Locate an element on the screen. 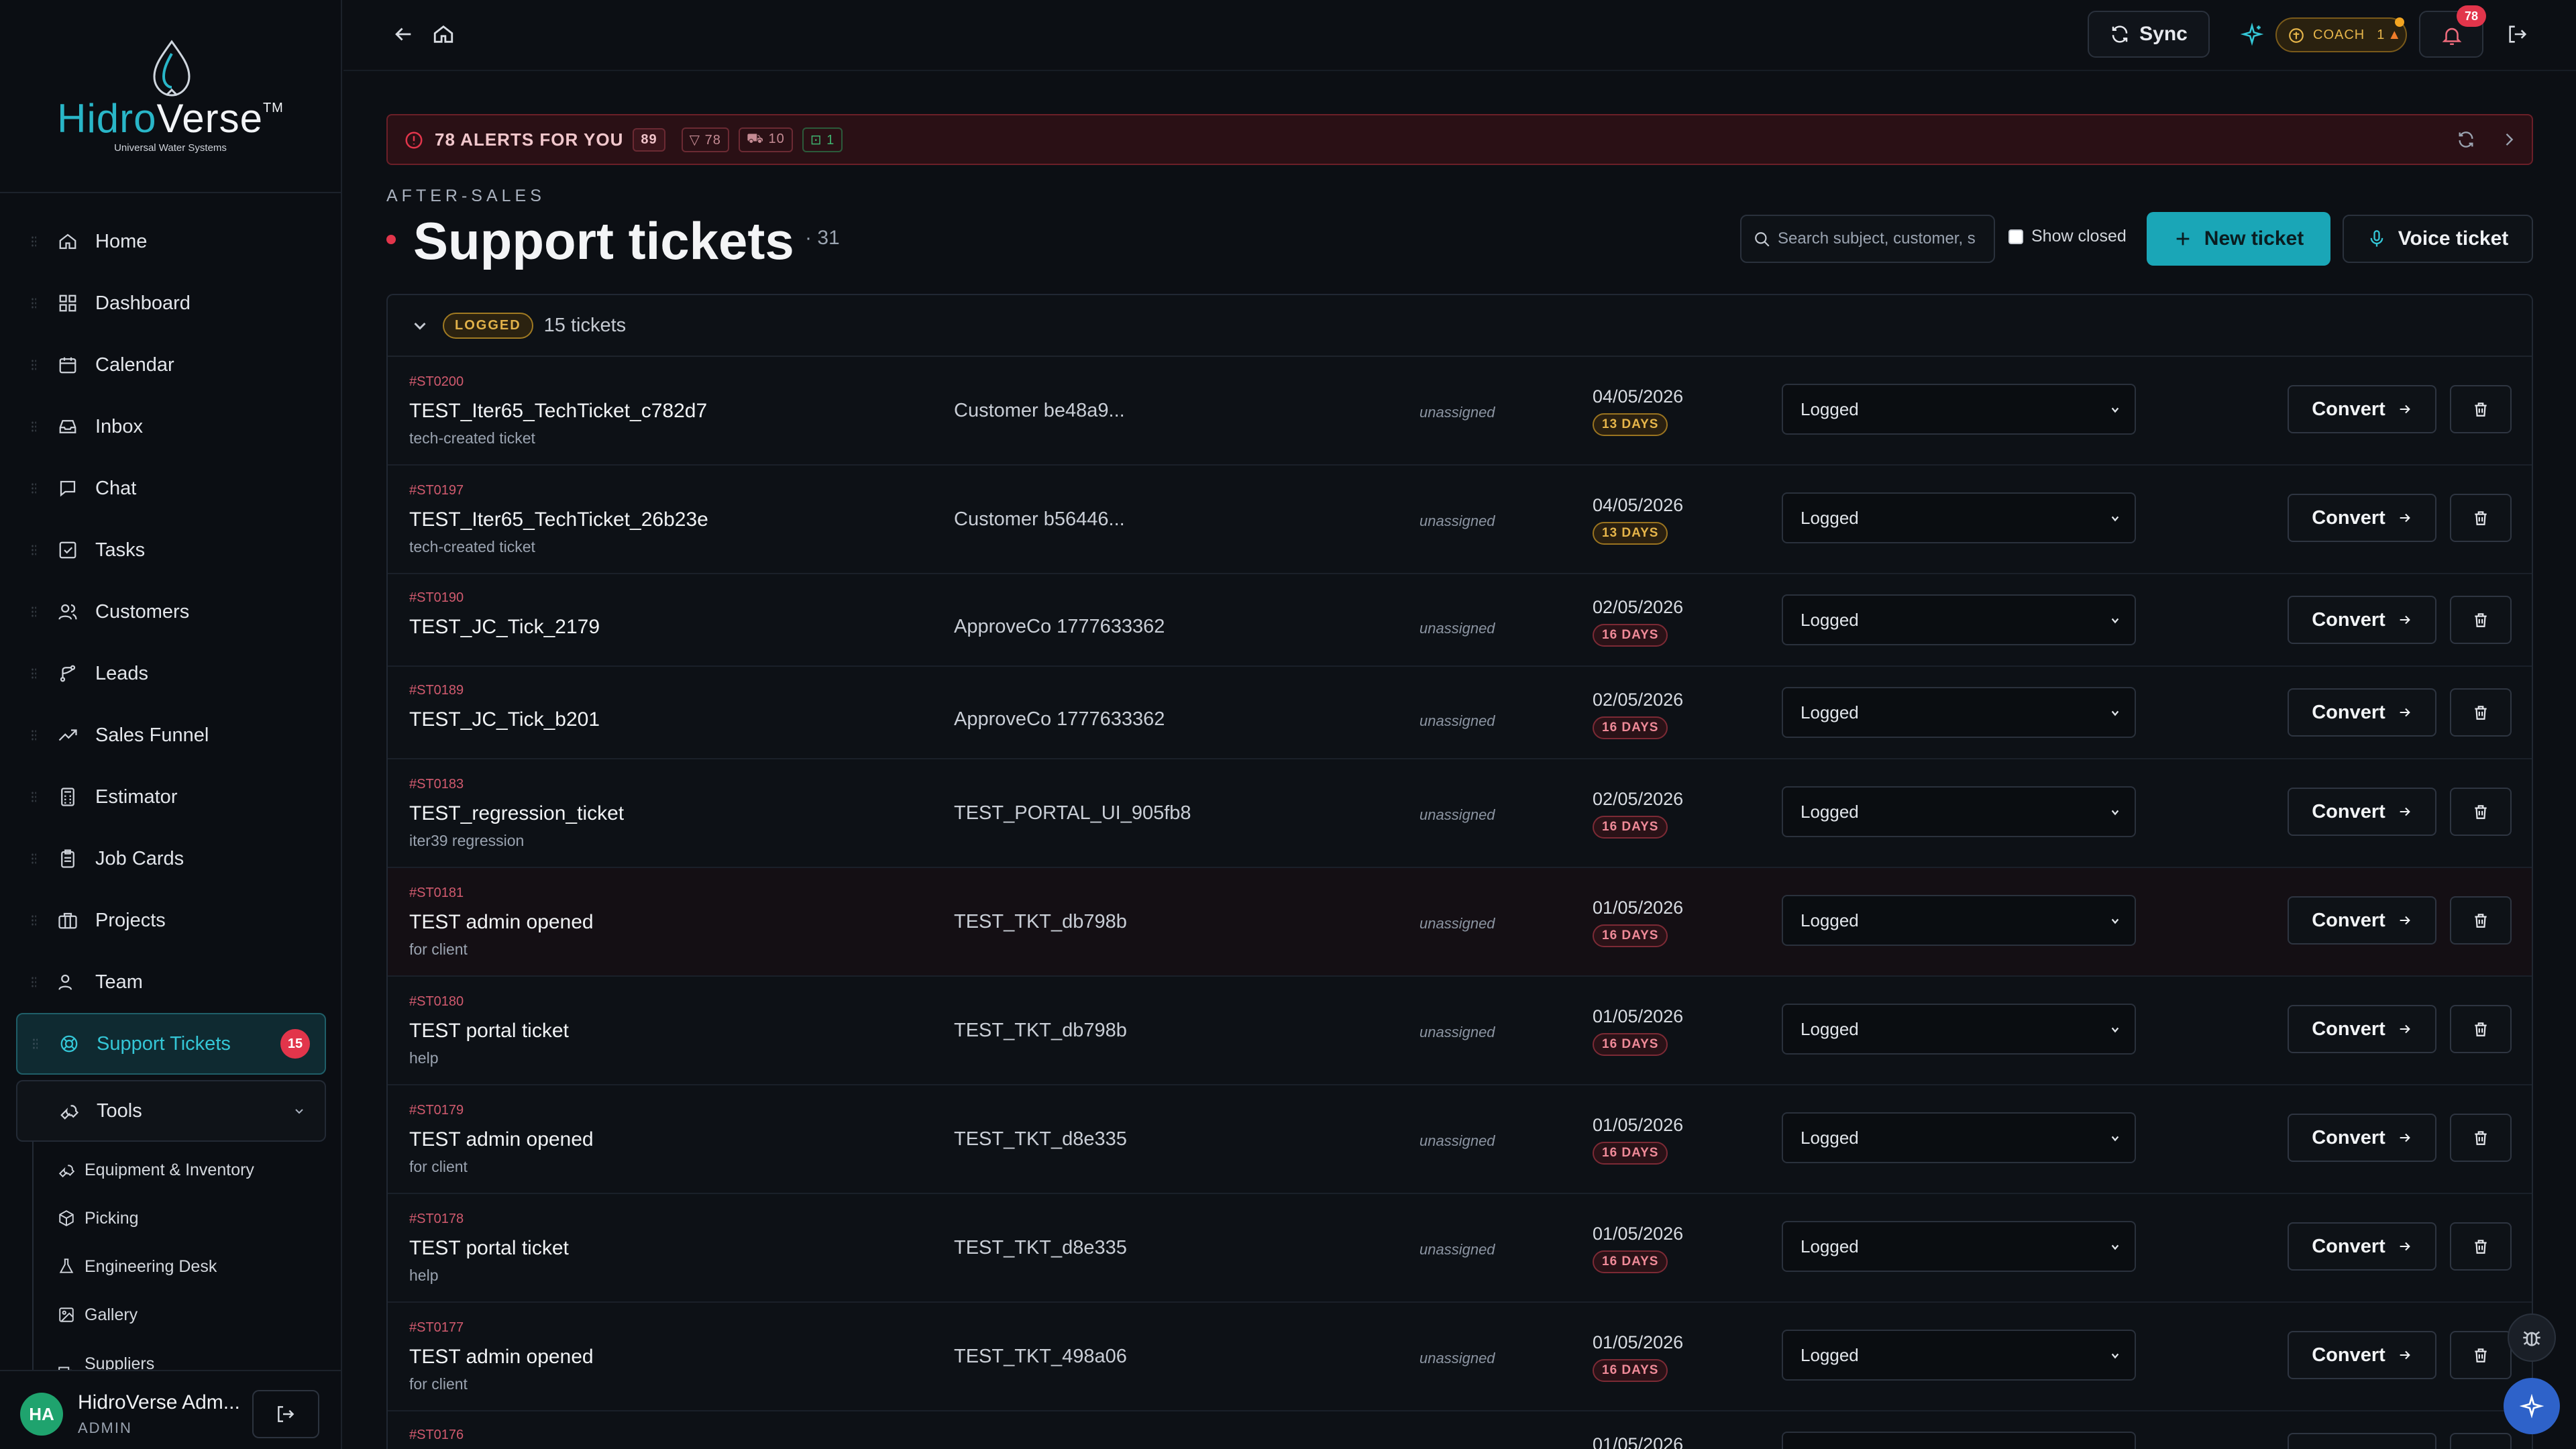 The width and height of the screenshot is (2576, 1449). sidebar-subitem-suppliers: Suppliers is located at coordinates (180, 1356).